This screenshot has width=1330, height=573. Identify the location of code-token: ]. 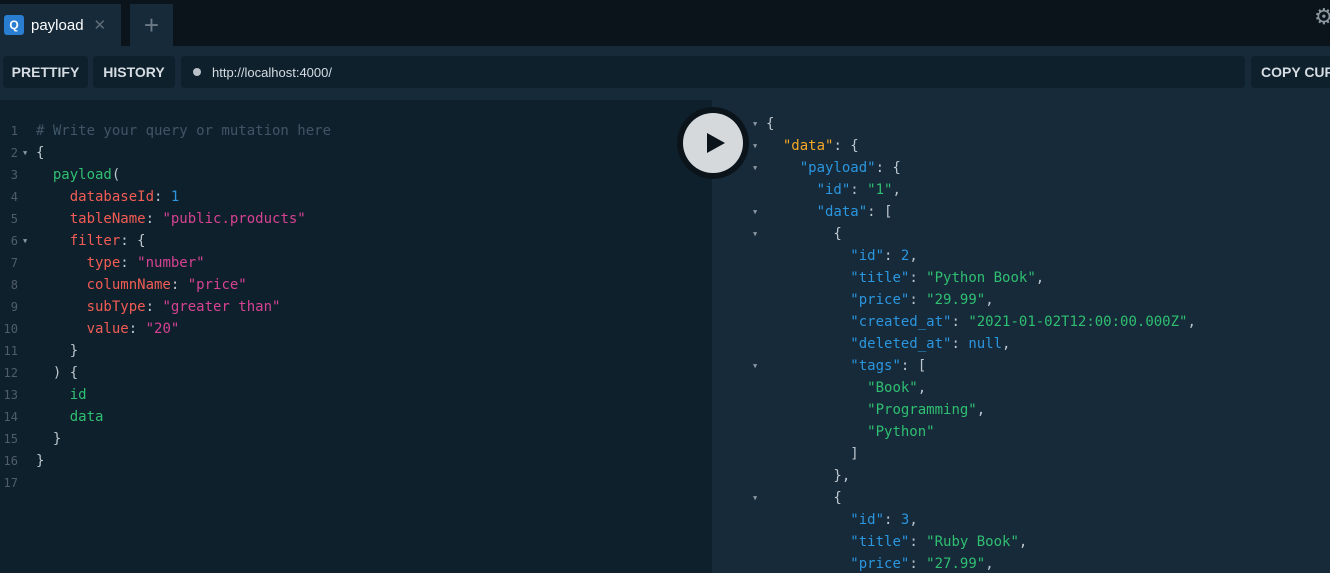
(812, 454).